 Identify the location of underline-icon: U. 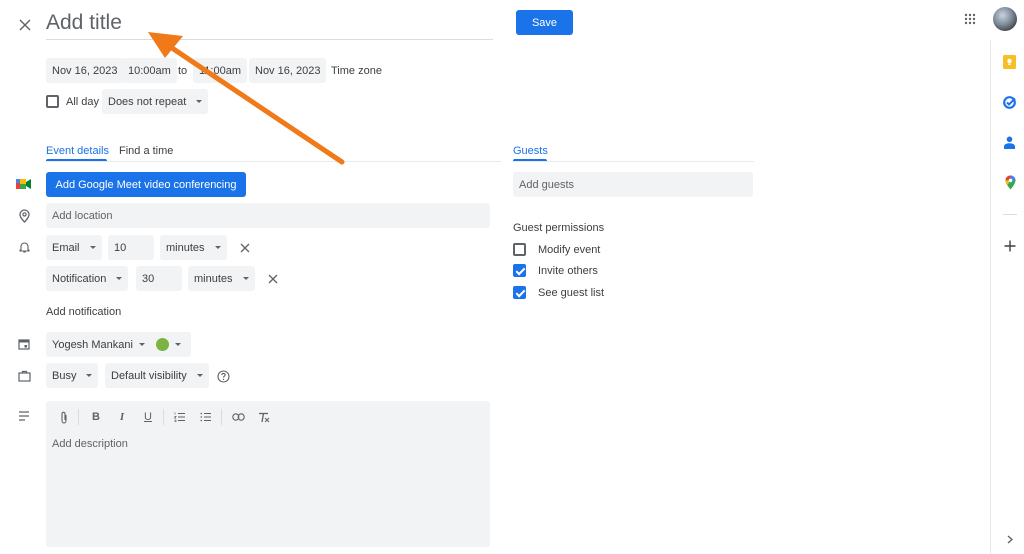
(148, 417).